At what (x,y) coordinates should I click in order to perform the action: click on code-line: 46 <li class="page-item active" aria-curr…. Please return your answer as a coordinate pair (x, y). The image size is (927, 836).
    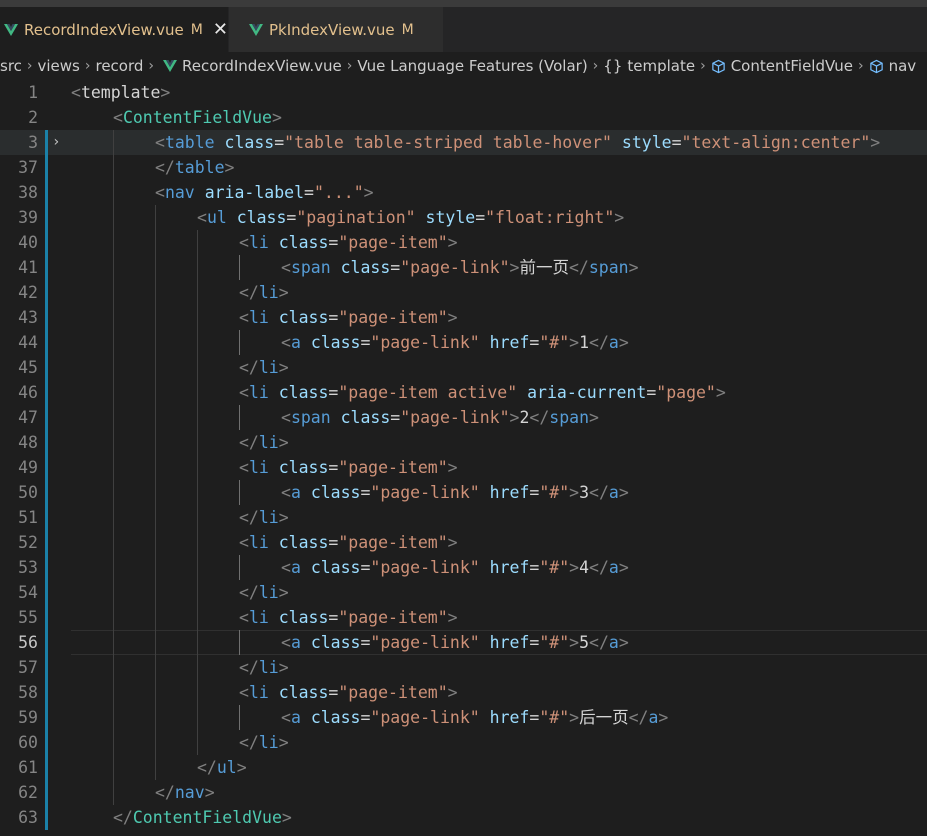
    Looking at the image, I should click on (463, 392).